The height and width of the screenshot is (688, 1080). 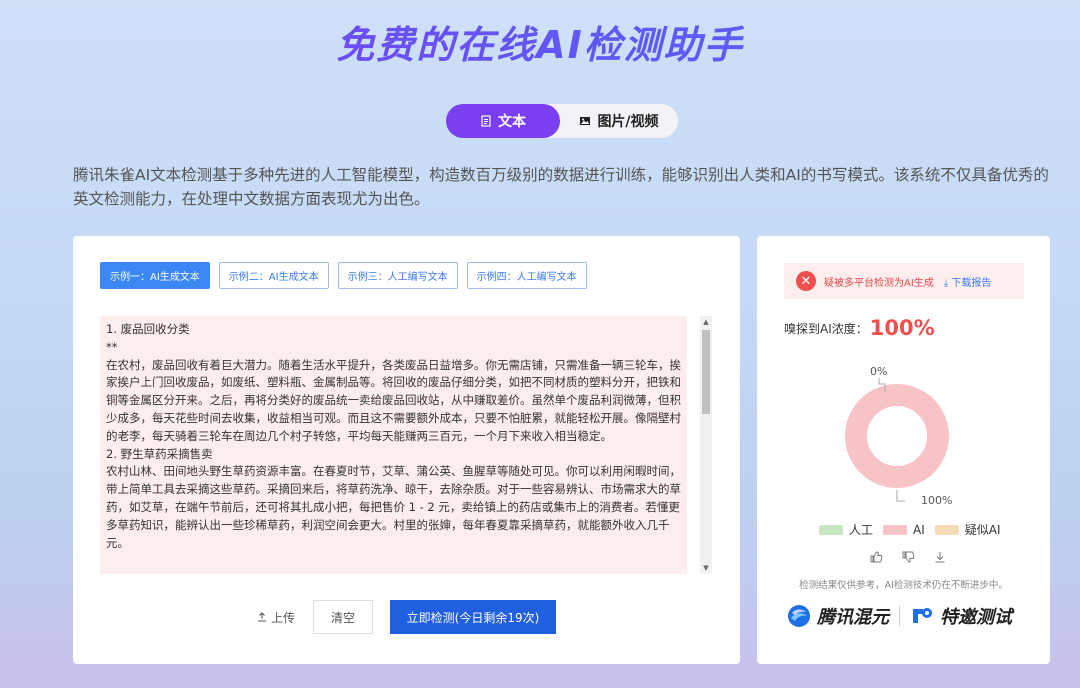 I want to click on page-title: 免费的在线AI检测助手, so click(x=540, y=41).